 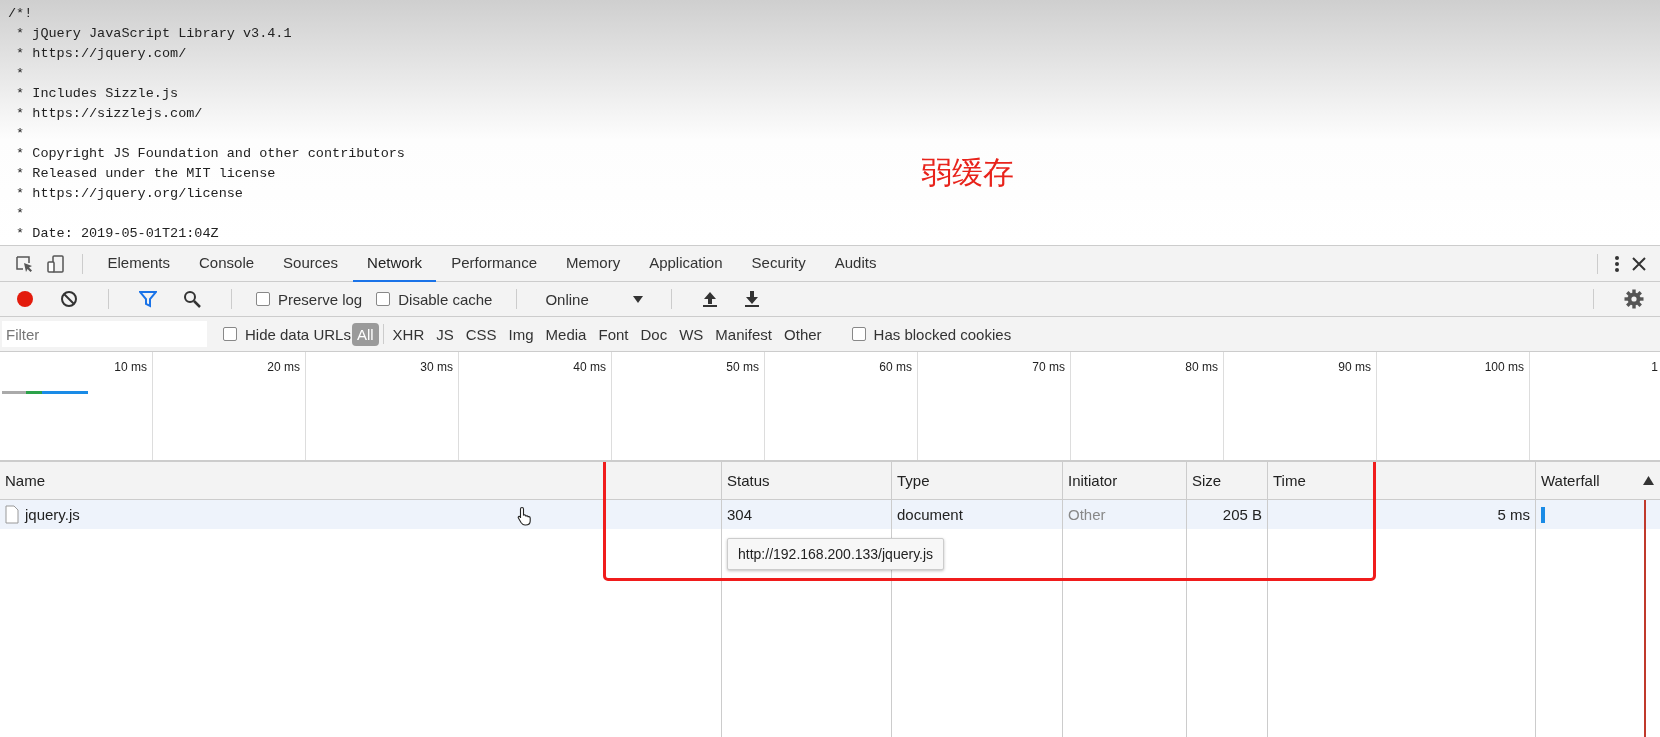 What do you see at coordinates (283, 367) in the screenshot?
I see `time-tick-label: 20 ms` at bounding box center [283, 367].